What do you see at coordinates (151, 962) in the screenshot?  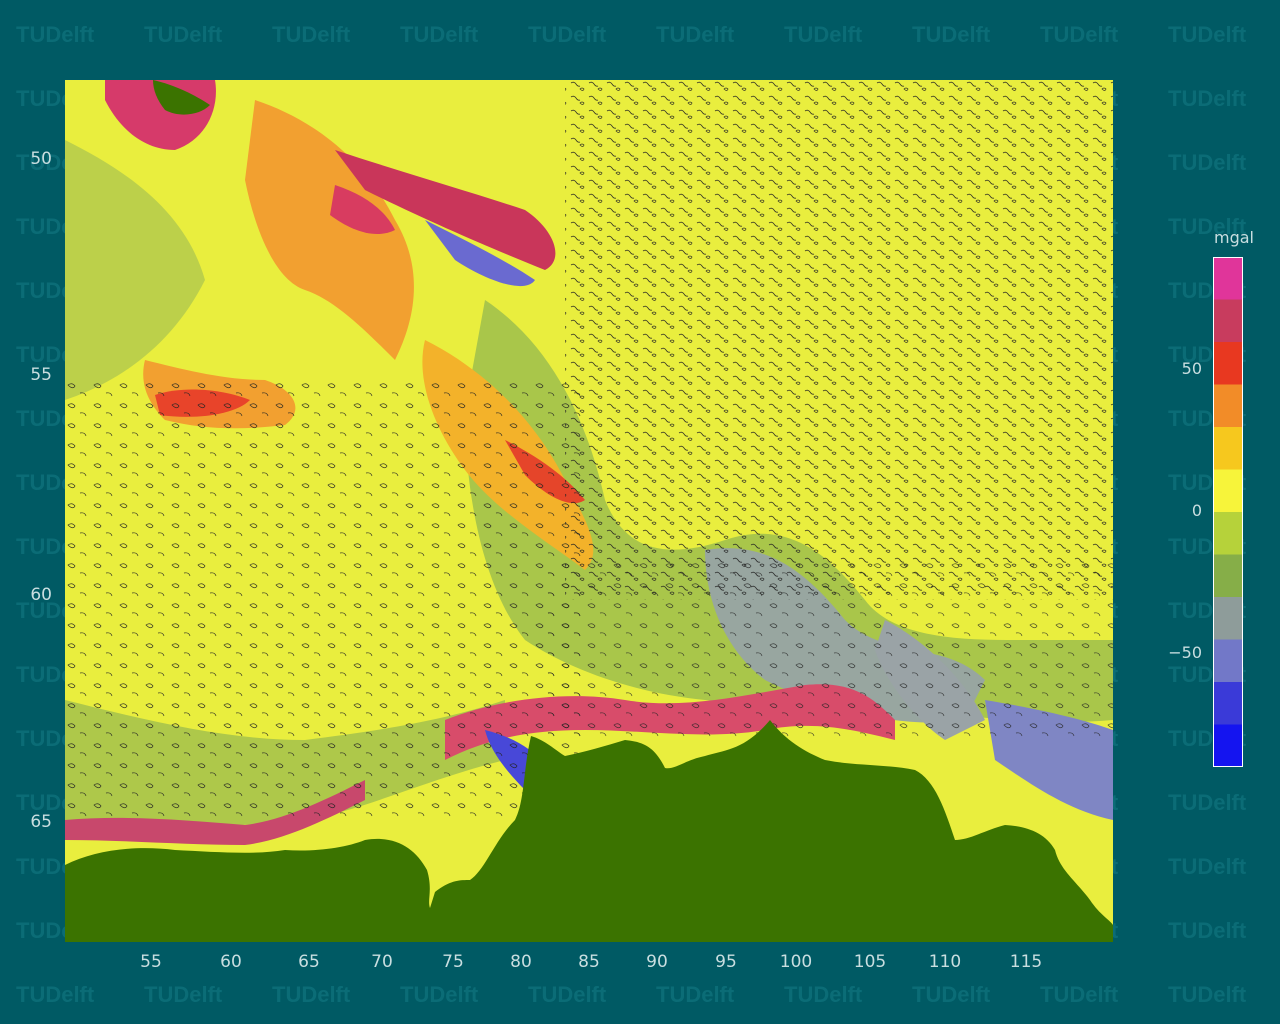 I see `x-tick-label: 55` at bounding box center [151, 962].